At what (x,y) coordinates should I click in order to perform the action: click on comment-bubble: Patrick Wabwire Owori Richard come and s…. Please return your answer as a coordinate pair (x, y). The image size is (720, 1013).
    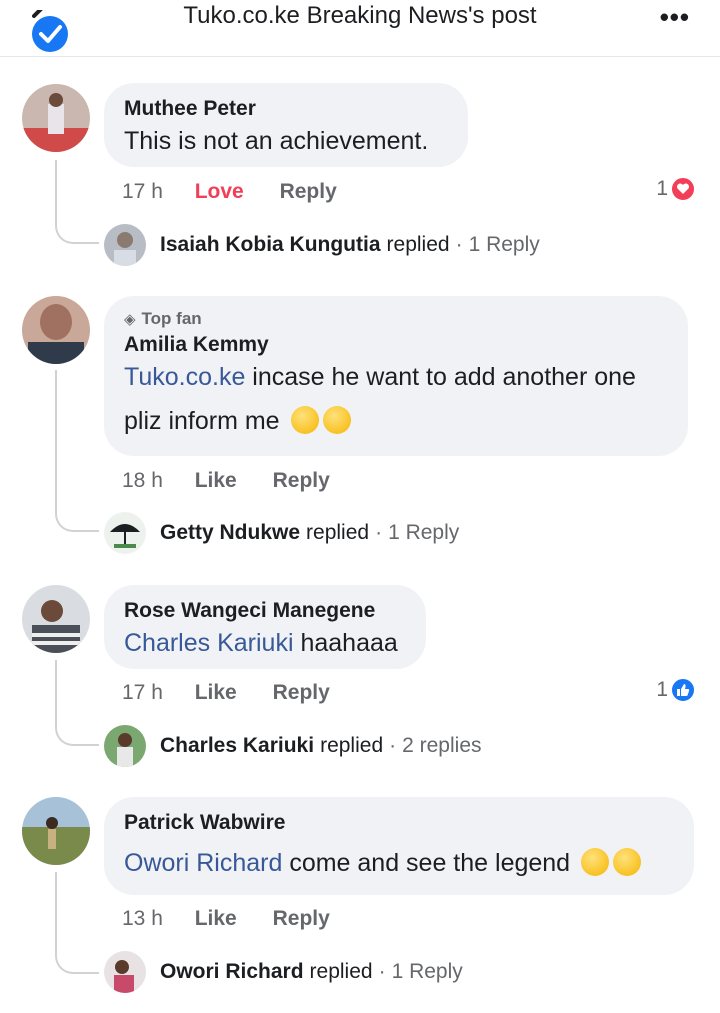
    Looking at the image, I should click on (399, 846).